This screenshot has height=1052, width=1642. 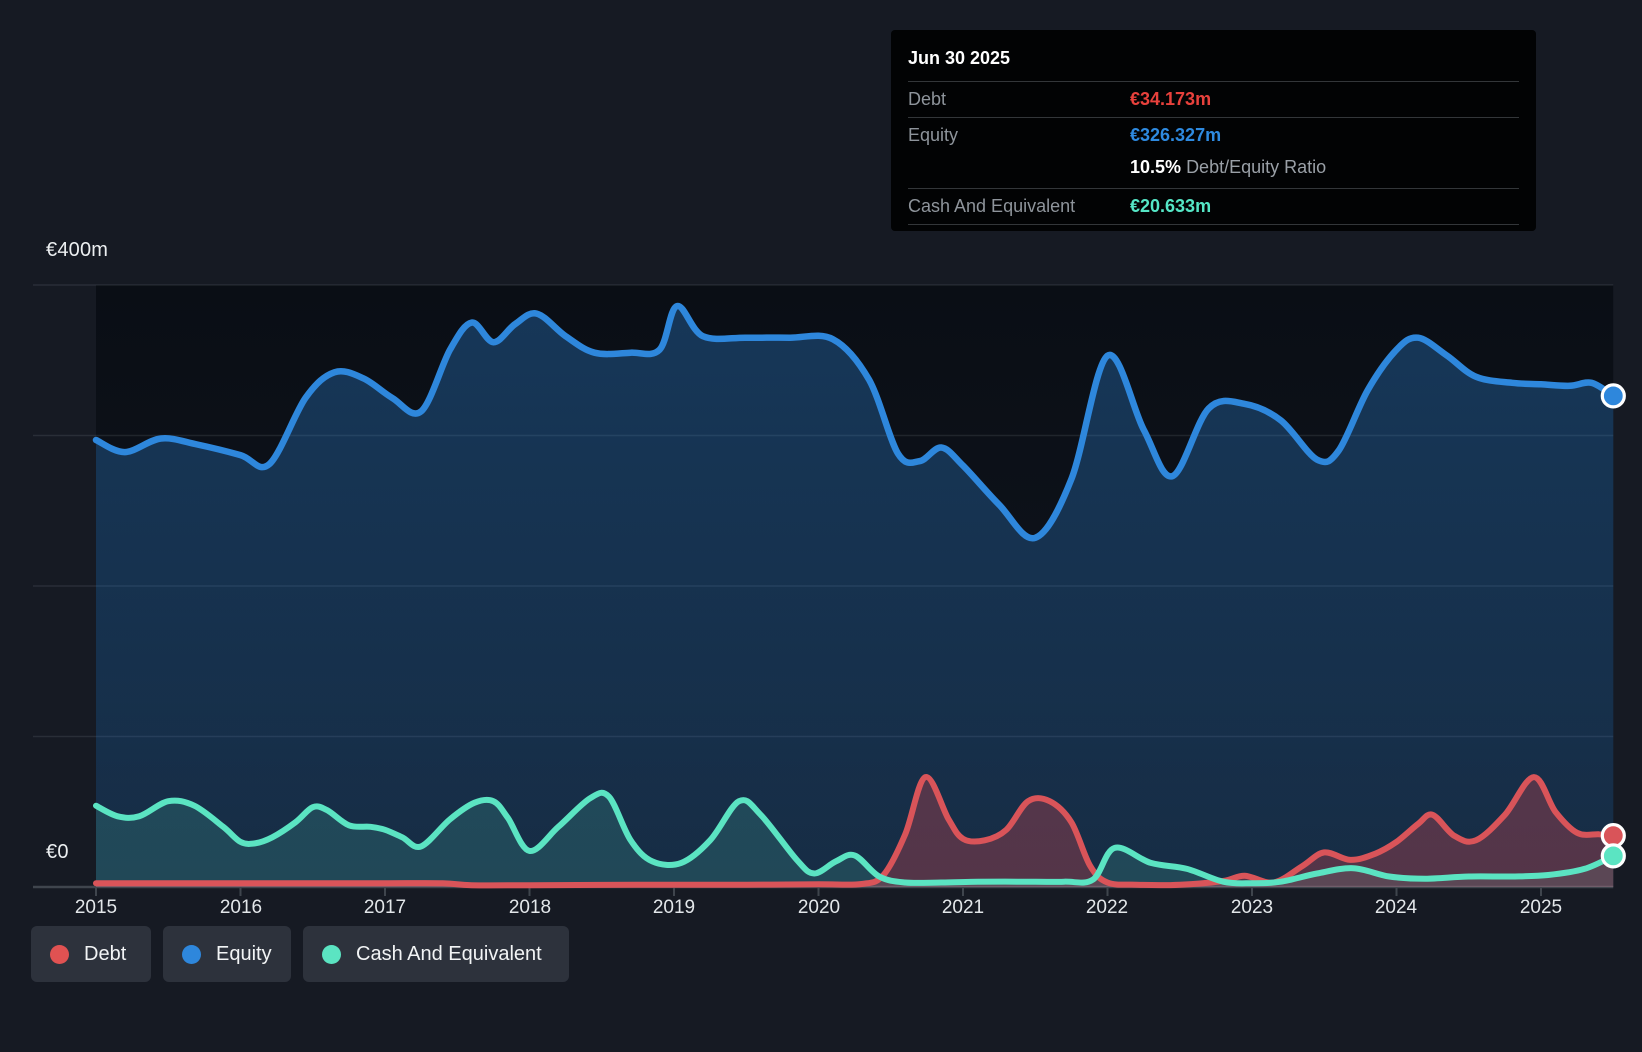 What do you see at coordinates (819, 907) in the screenshot?
I see `x-axis-label-2020: 2020` at bounding box center [819, 907].